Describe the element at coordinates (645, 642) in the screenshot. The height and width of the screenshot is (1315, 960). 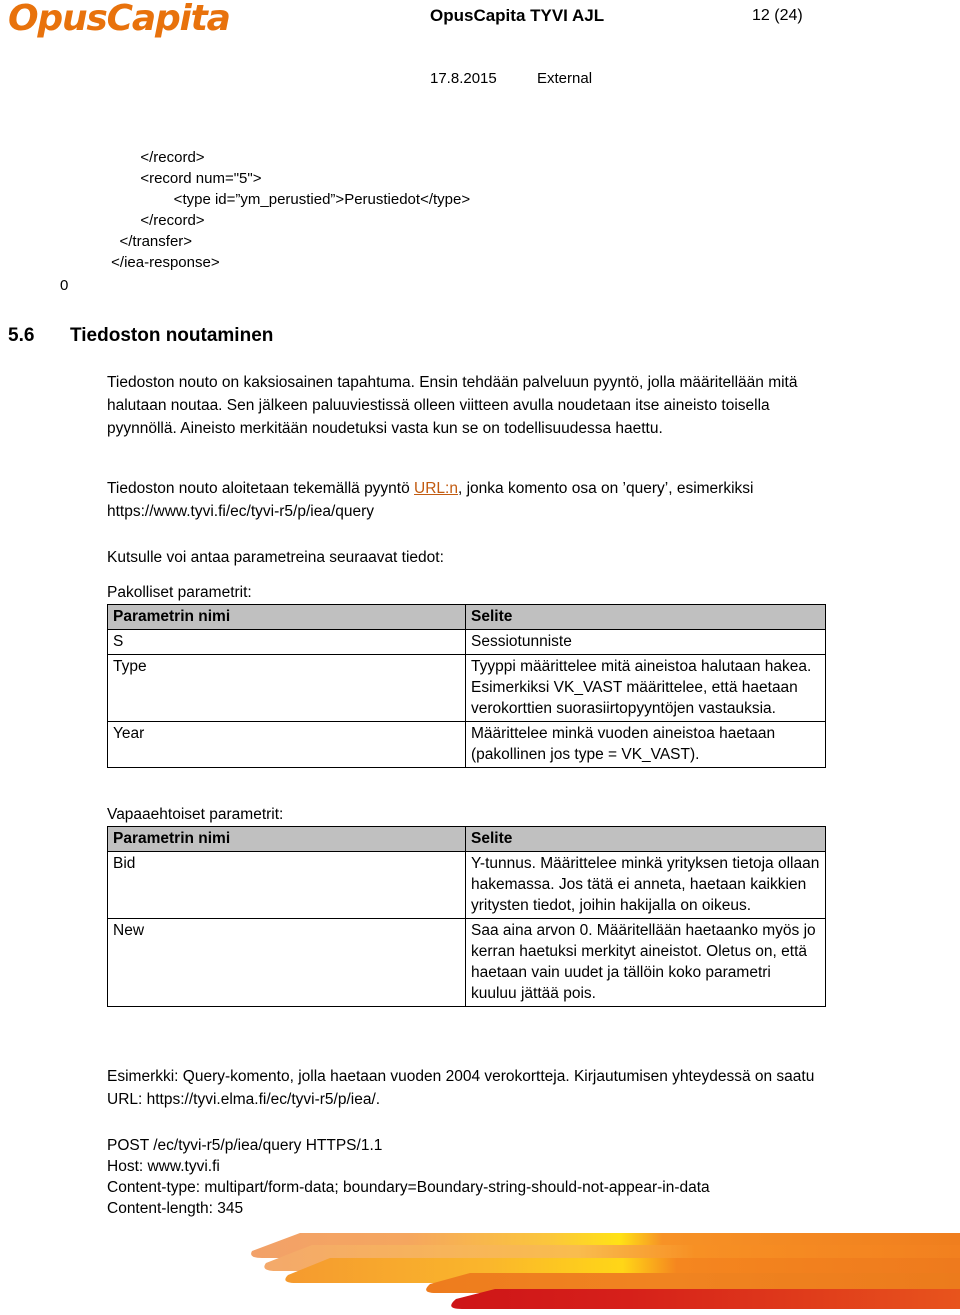
I see `param-desc: Sessiotunniste` at that location.